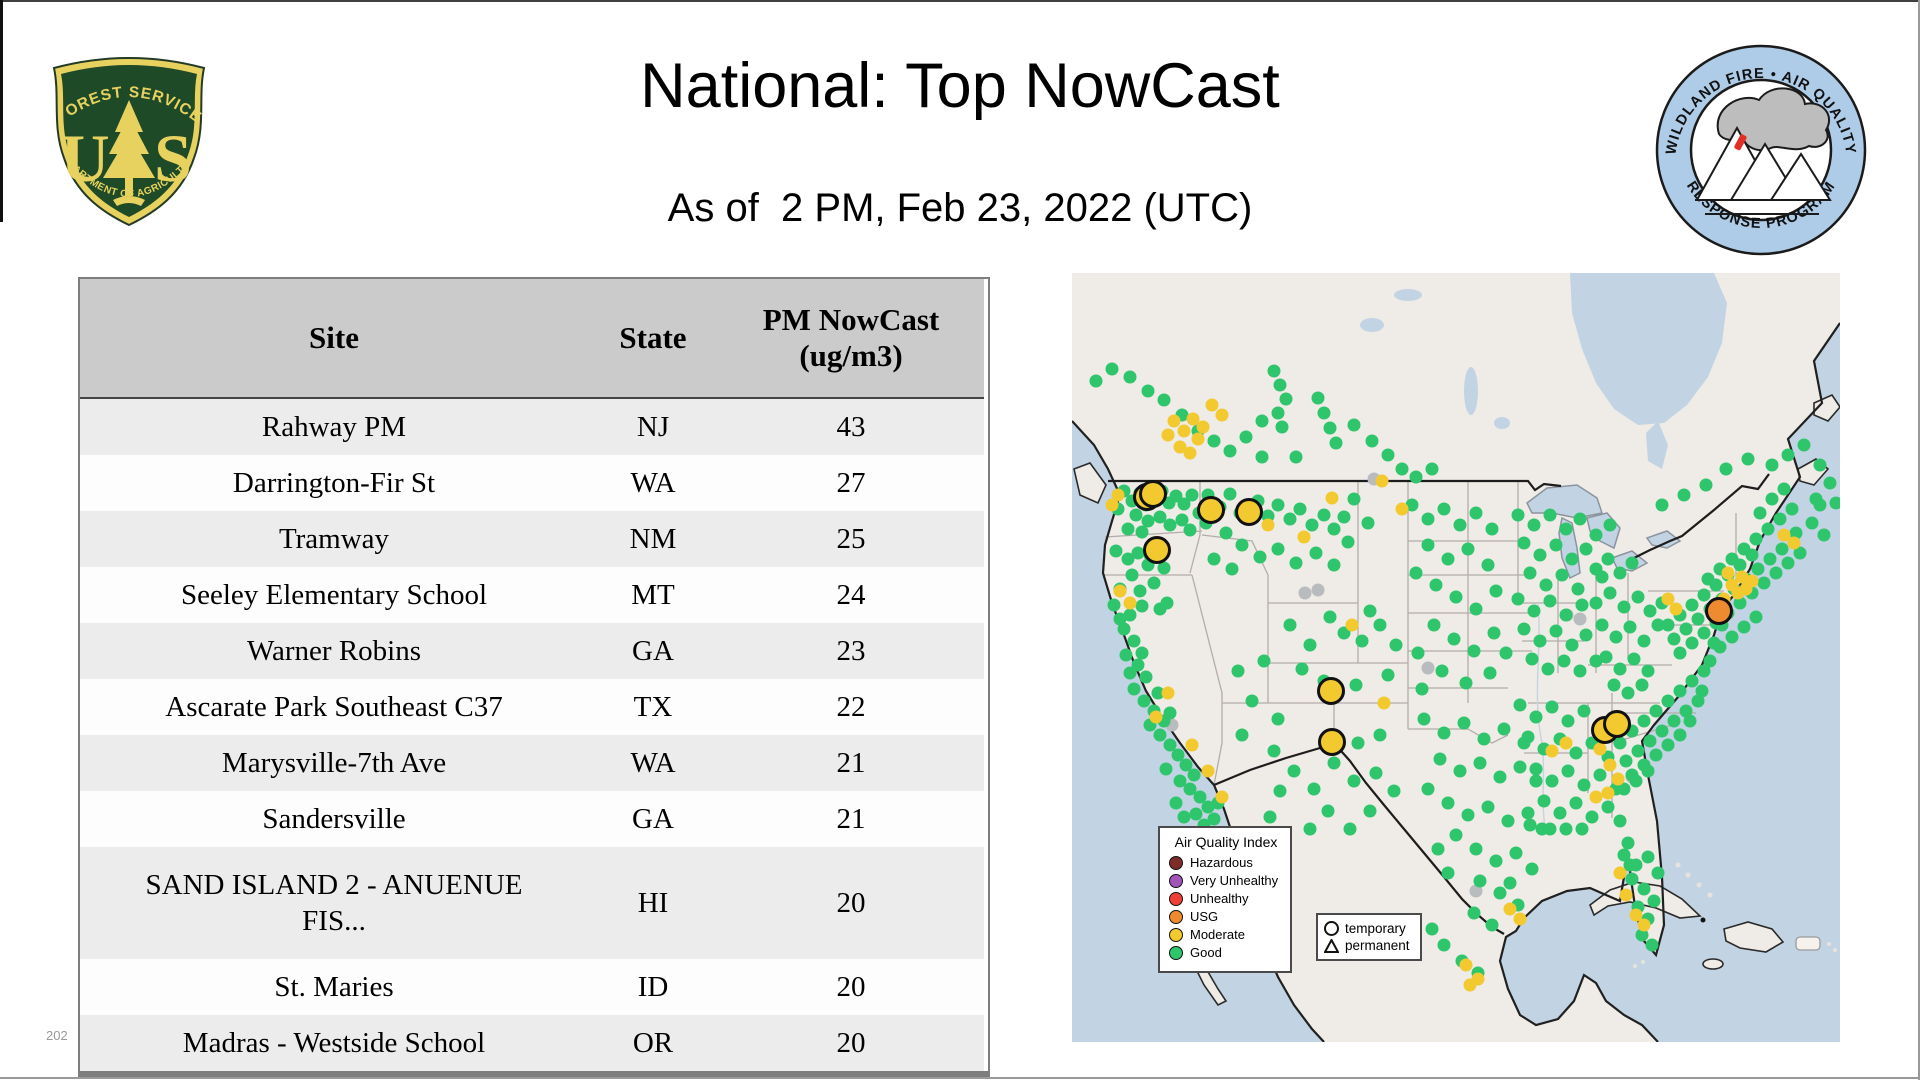 This screenshot has height=1080, width=1920. Describe the element at coordinates (653, 1043) in the screenshot. I see `state-cell: OR` at that location.